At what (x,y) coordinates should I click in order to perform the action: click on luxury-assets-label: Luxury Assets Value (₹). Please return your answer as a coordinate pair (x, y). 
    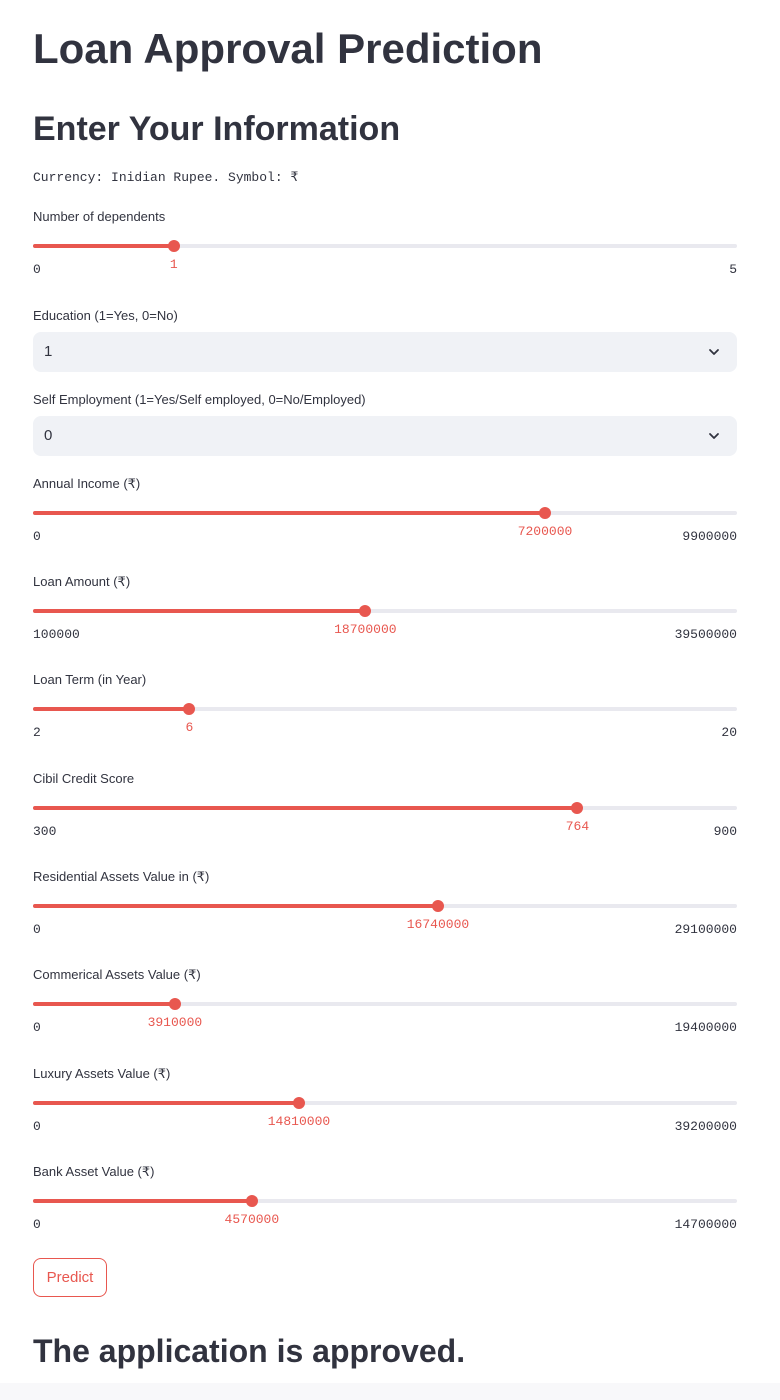
    Looking at the image, I should click on (102, 1073).